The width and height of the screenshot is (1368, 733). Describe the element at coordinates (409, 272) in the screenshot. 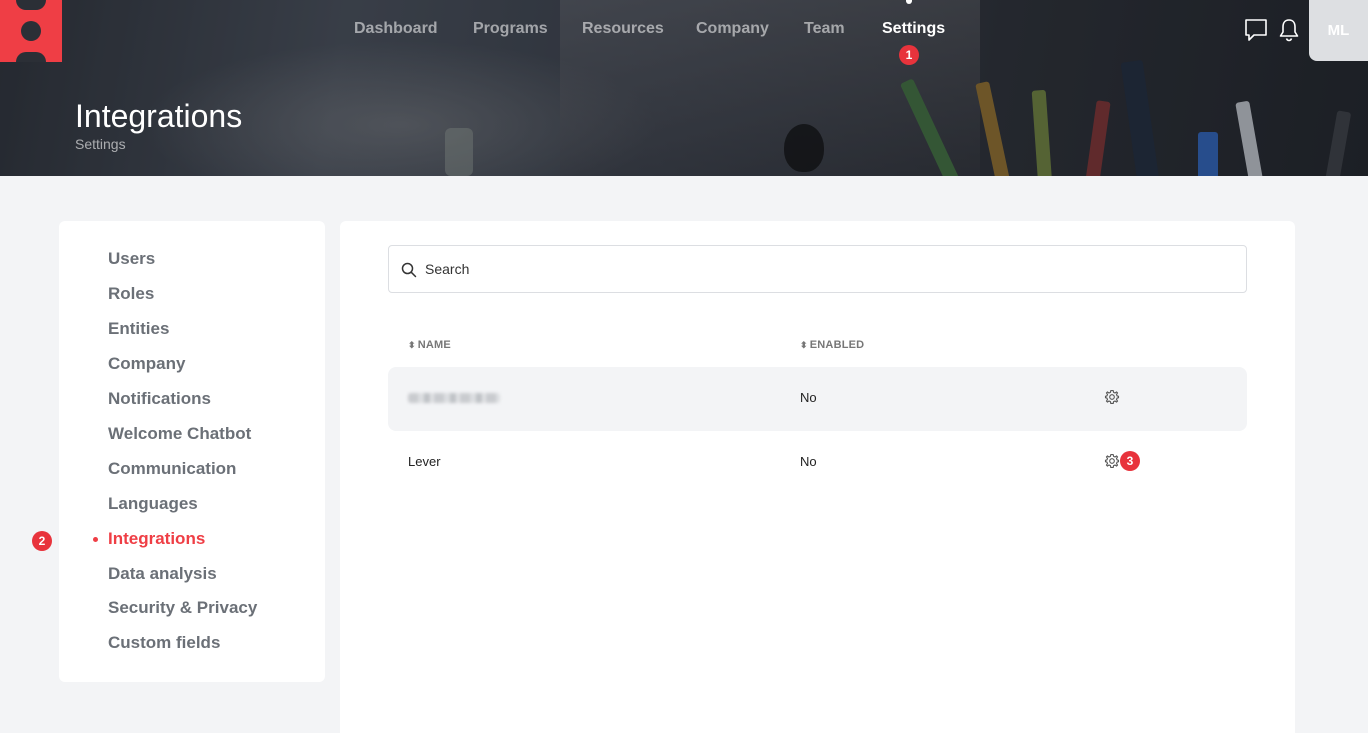

I see `search-icon` at that location.